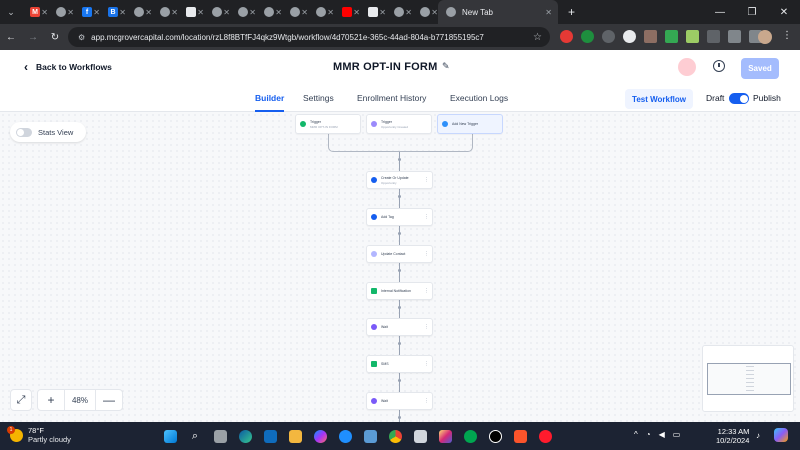  I want to click on trigger-node: Trigger MMR OPT-IN FORM, so click(328, 124).